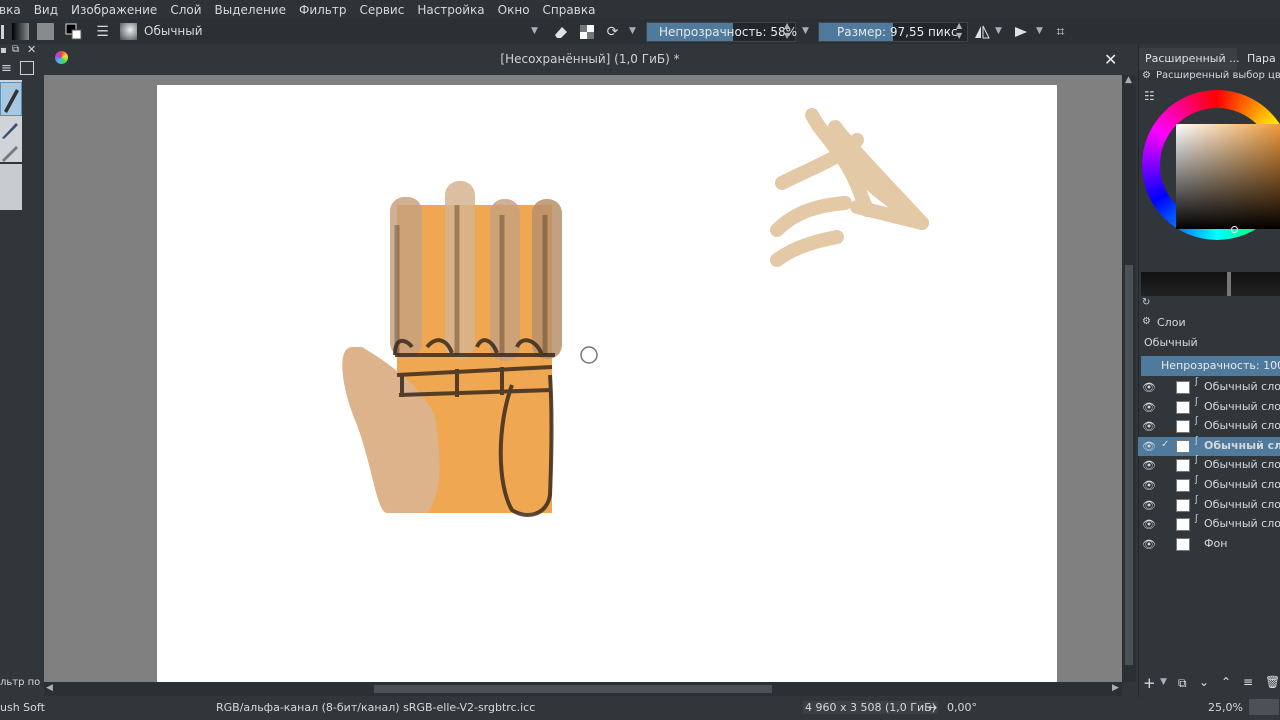 The height and width of the screenshot is (720, 1280). I want to click on opacity-slider: Непрозрачность: 58%, so click(721, 32).